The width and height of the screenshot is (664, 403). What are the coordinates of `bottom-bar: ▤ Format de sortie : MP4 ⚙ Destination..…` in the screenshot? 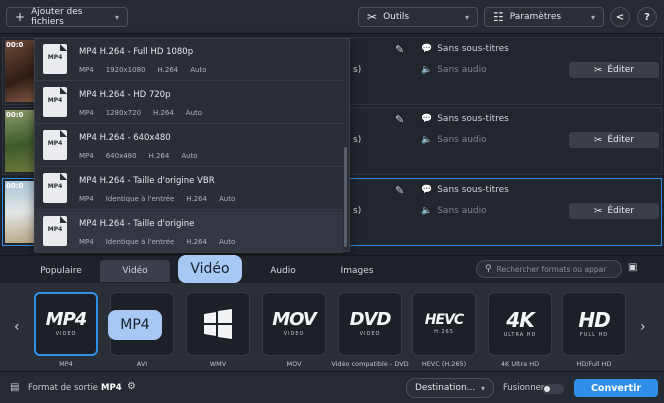 It's located at (332, 387).